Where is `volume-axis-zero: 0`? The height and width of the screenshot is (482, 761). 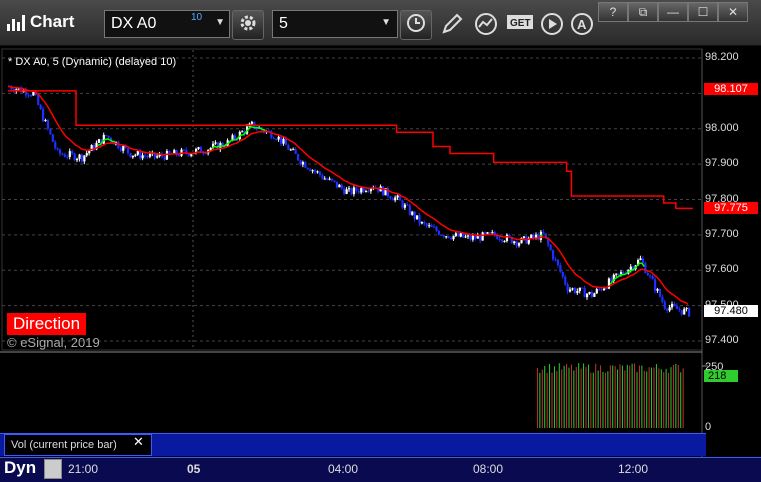 volume-axis-zero: 0 is located at coordinates (708, 427).